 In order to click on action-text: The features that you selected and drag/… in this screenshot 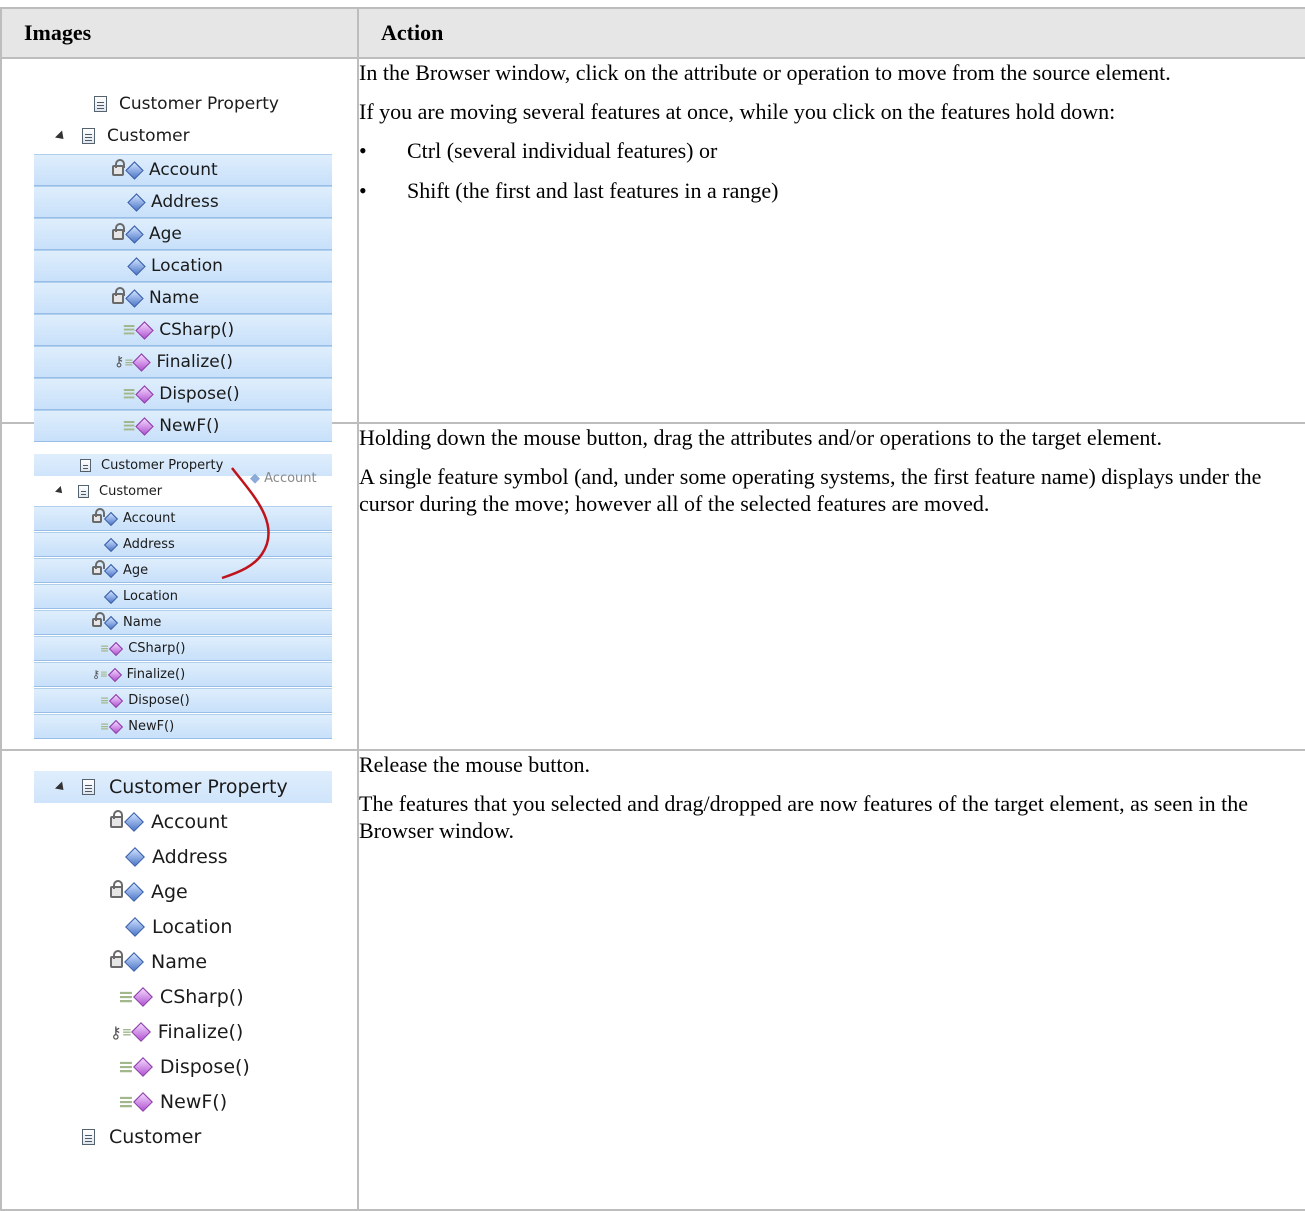, I will do `click(804, 817)`.